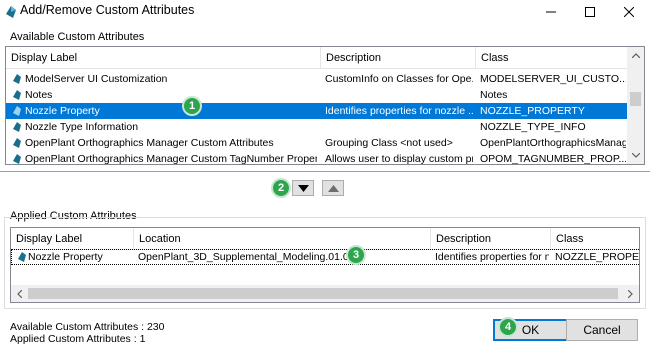 This screenshot has width=650, height=348. I want to click on list-item: Notes Notes, so click(317, 95).